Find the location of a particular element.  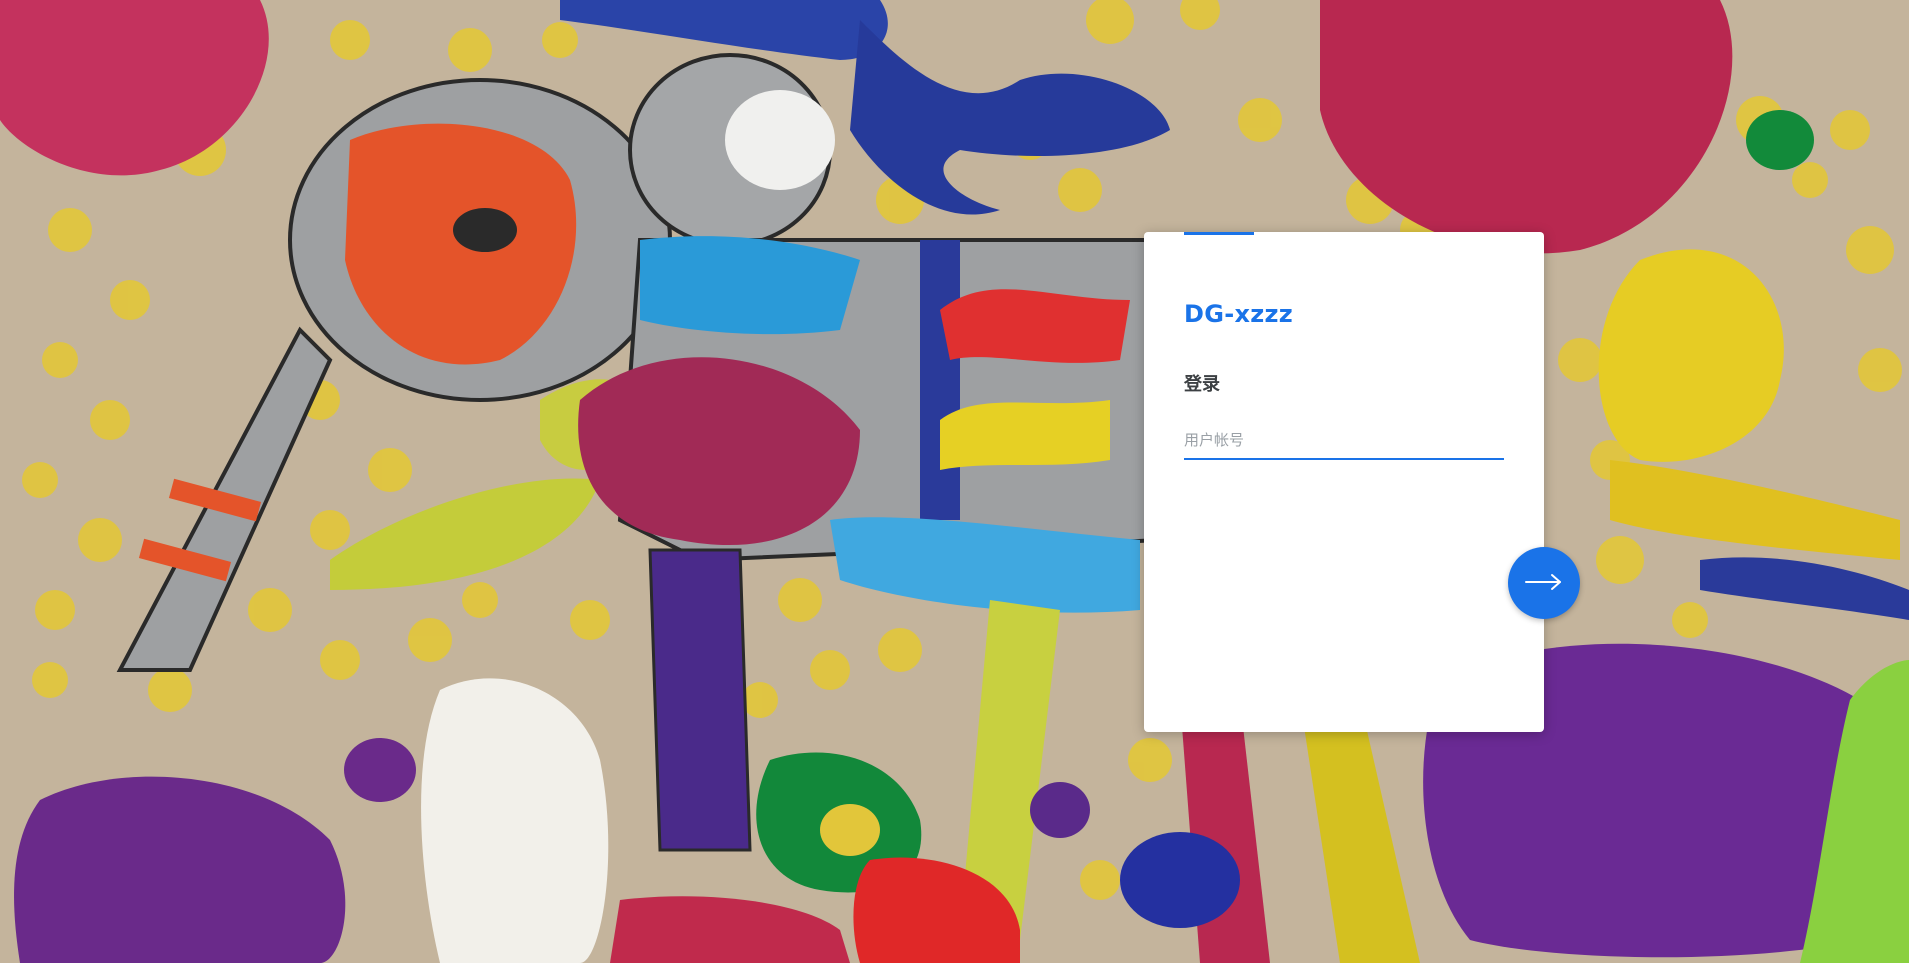

card-accent-bar is located at coordinates (1219, 233).